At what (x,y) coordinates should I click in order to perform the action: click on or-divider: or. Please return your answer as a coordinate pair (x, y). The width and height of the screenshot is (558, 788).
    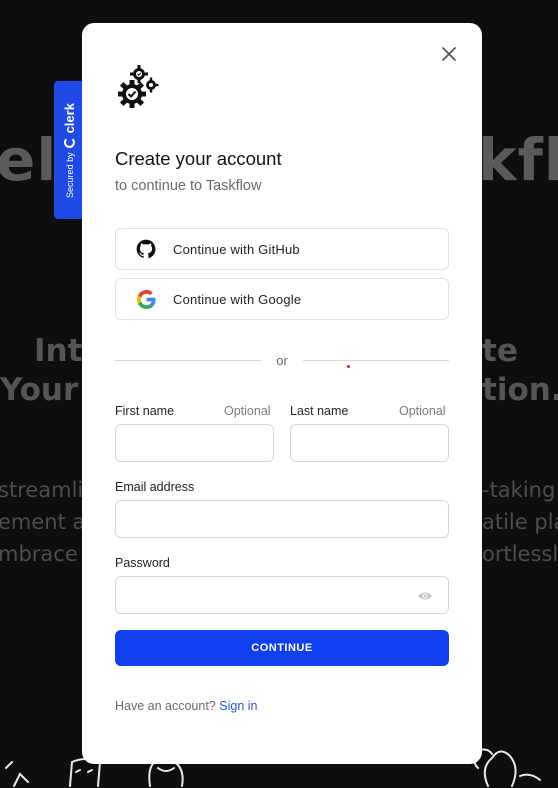
    Looking at the image, I should click on (282, 361).